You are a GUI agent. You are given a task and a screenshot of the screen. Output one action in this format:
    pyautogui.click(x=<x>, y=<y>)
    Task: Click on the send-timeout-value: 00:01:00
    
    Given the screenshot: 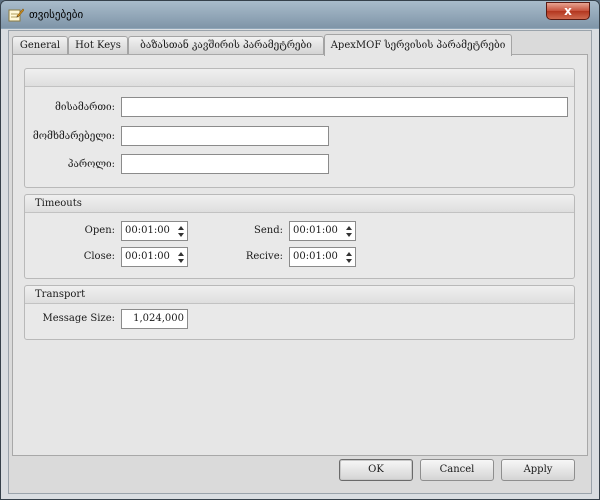 What is the action you would take?
    pyautogui.click(x=315, y=230)
    